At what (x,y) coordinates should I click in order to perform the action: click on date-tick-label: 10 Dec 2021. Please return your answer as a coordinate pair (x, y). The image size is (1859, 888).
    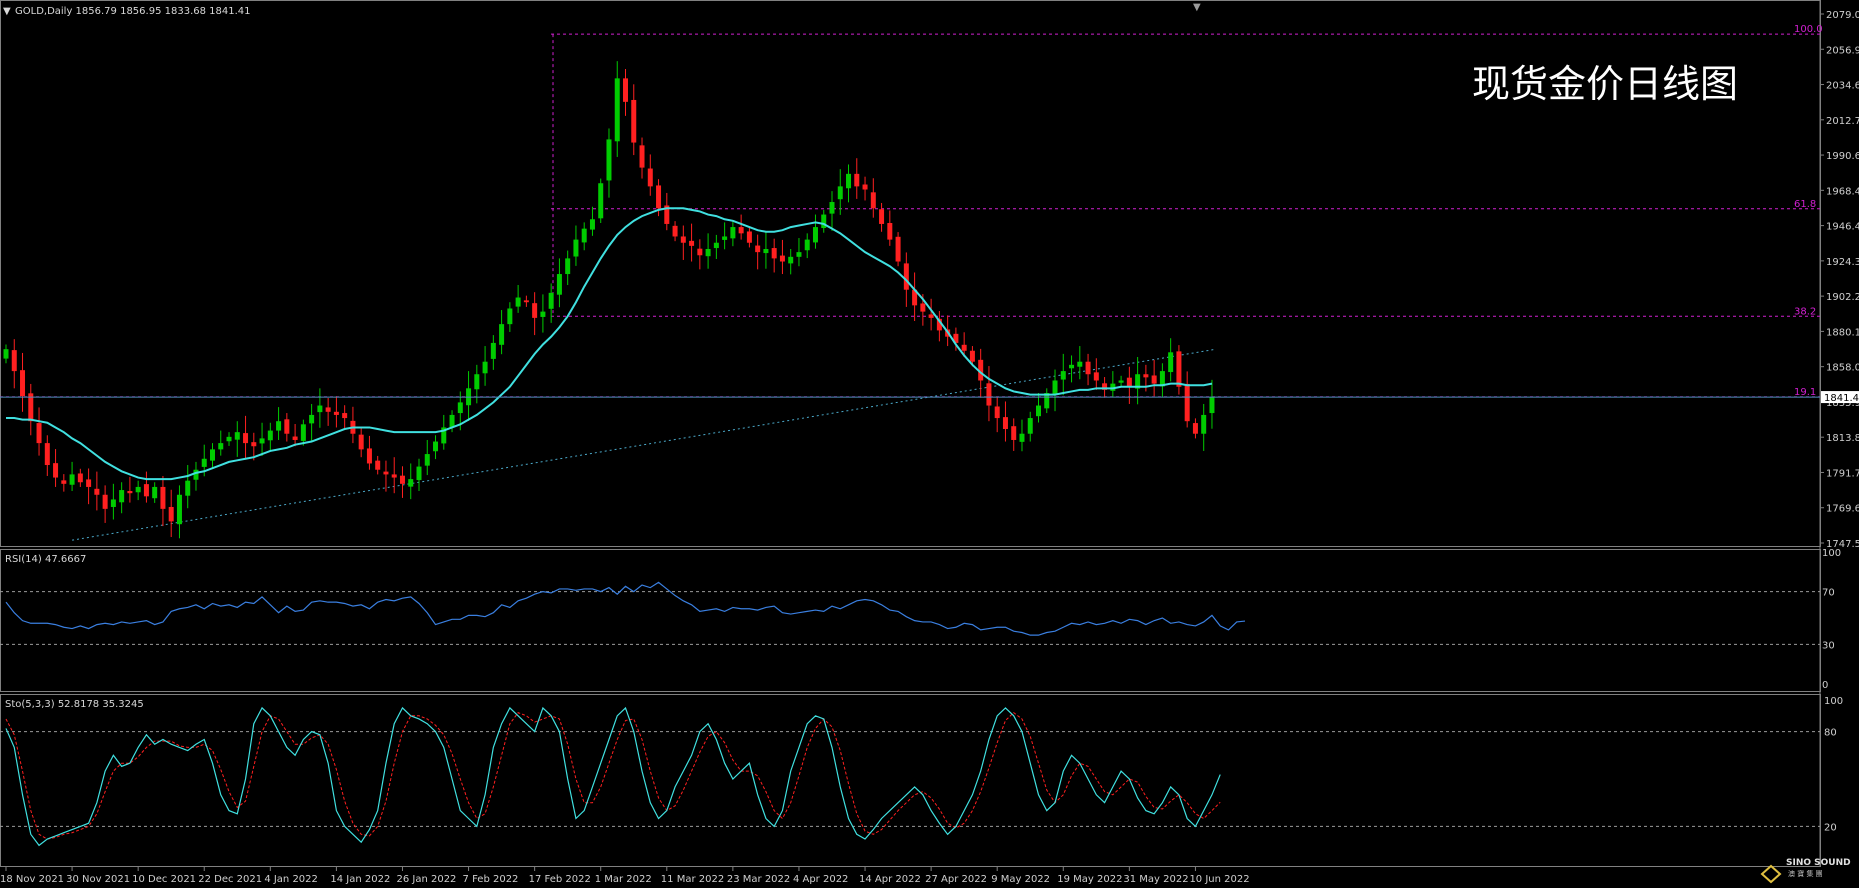
    Looking at the image, I should click on (164, 879).